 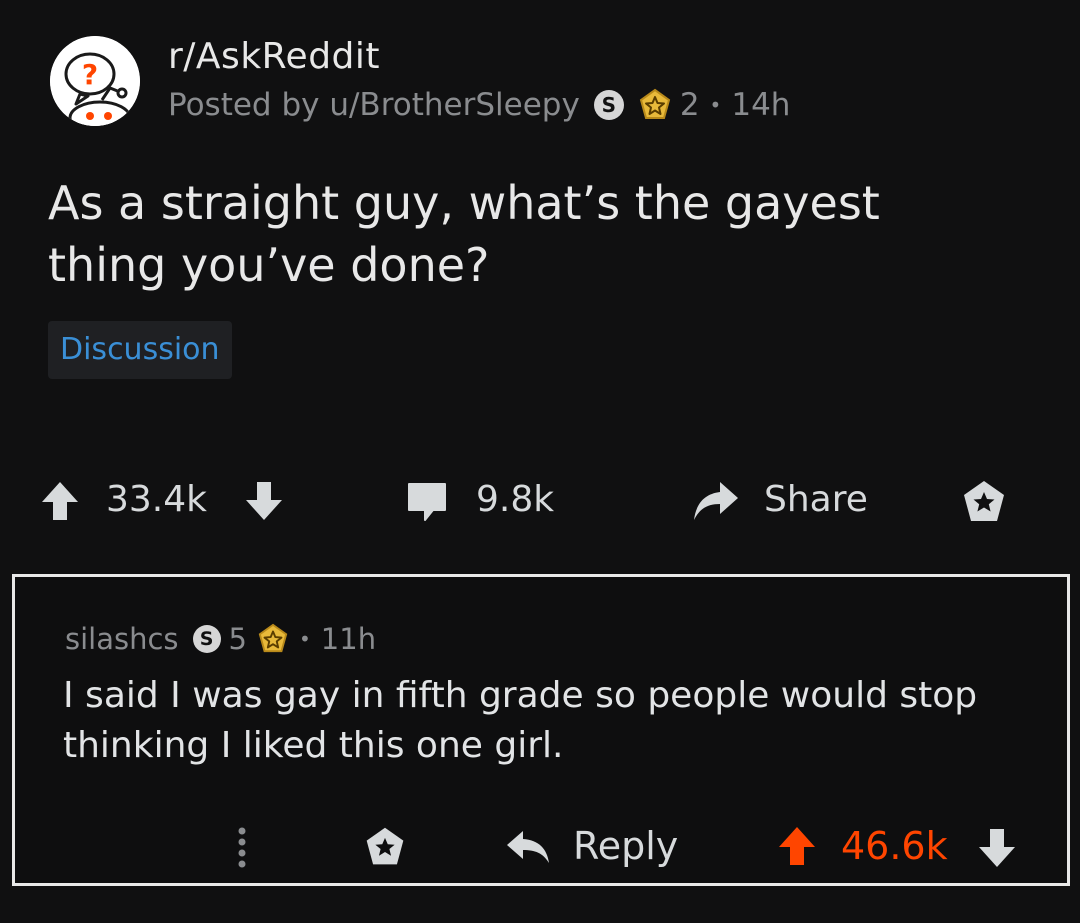 I want to click on post-action-bar: 33.4k 9.8k Share, so click(x=540, y=500).